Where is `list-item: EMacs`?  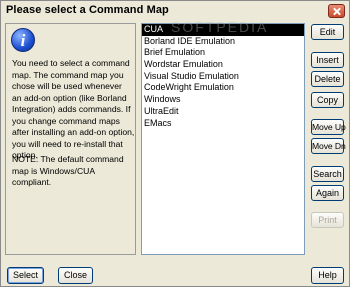
list-item: EMacs is located at coordinates (223, 124).